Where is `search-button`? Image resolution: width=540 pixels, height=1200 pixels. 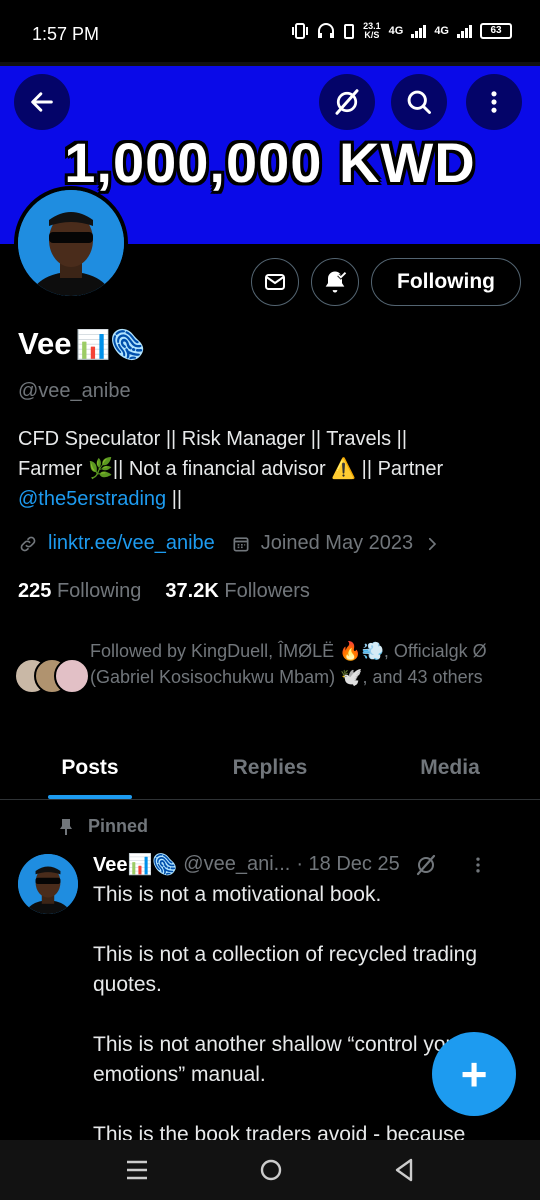 search-button is located at coordinates (419, 102).